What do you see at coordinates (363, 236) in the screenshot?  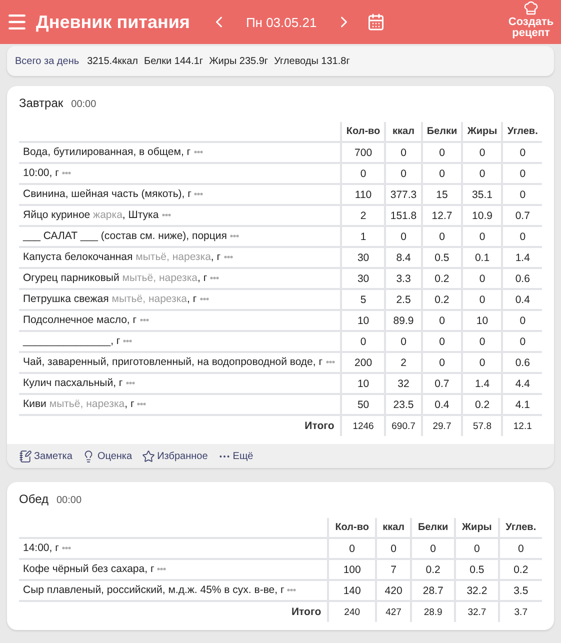 I see `table-cell: 1` at bounding box center [363, 236].